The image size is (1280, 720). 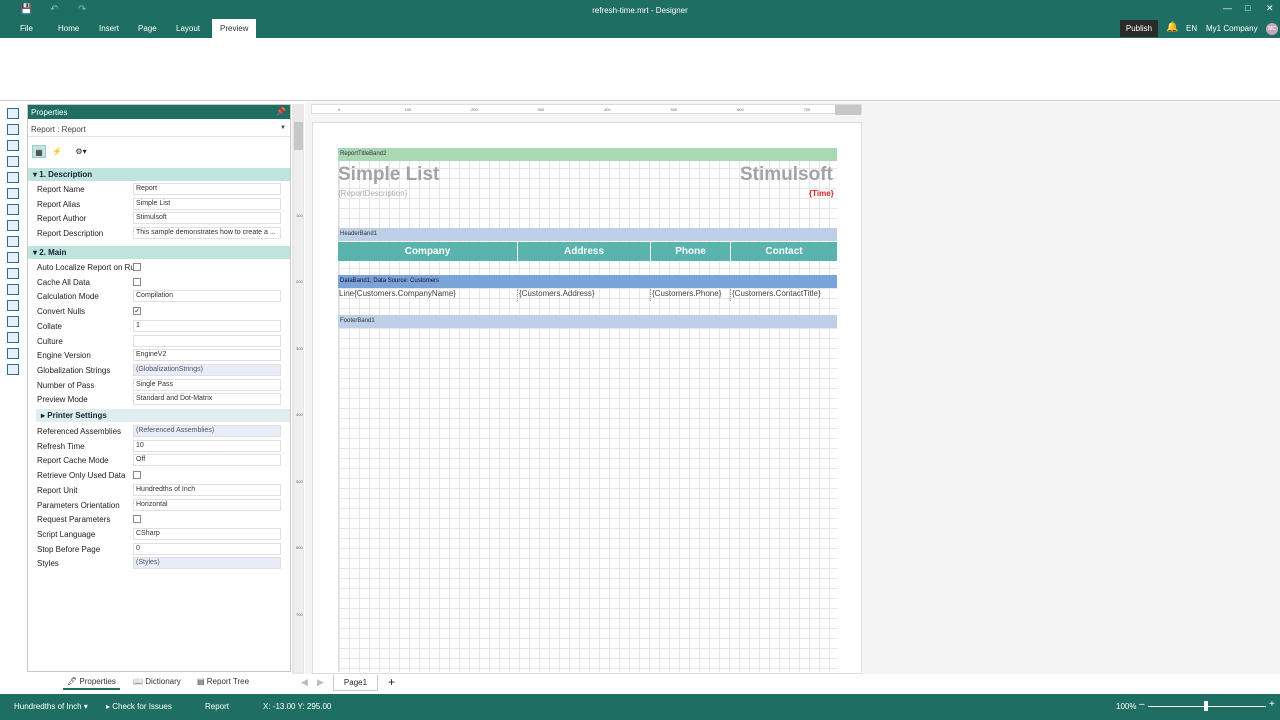 What do you see at coordinates (298, 136) in the screenshot?
I see `vertical-scrollbar` at bounding box center [298, 136].